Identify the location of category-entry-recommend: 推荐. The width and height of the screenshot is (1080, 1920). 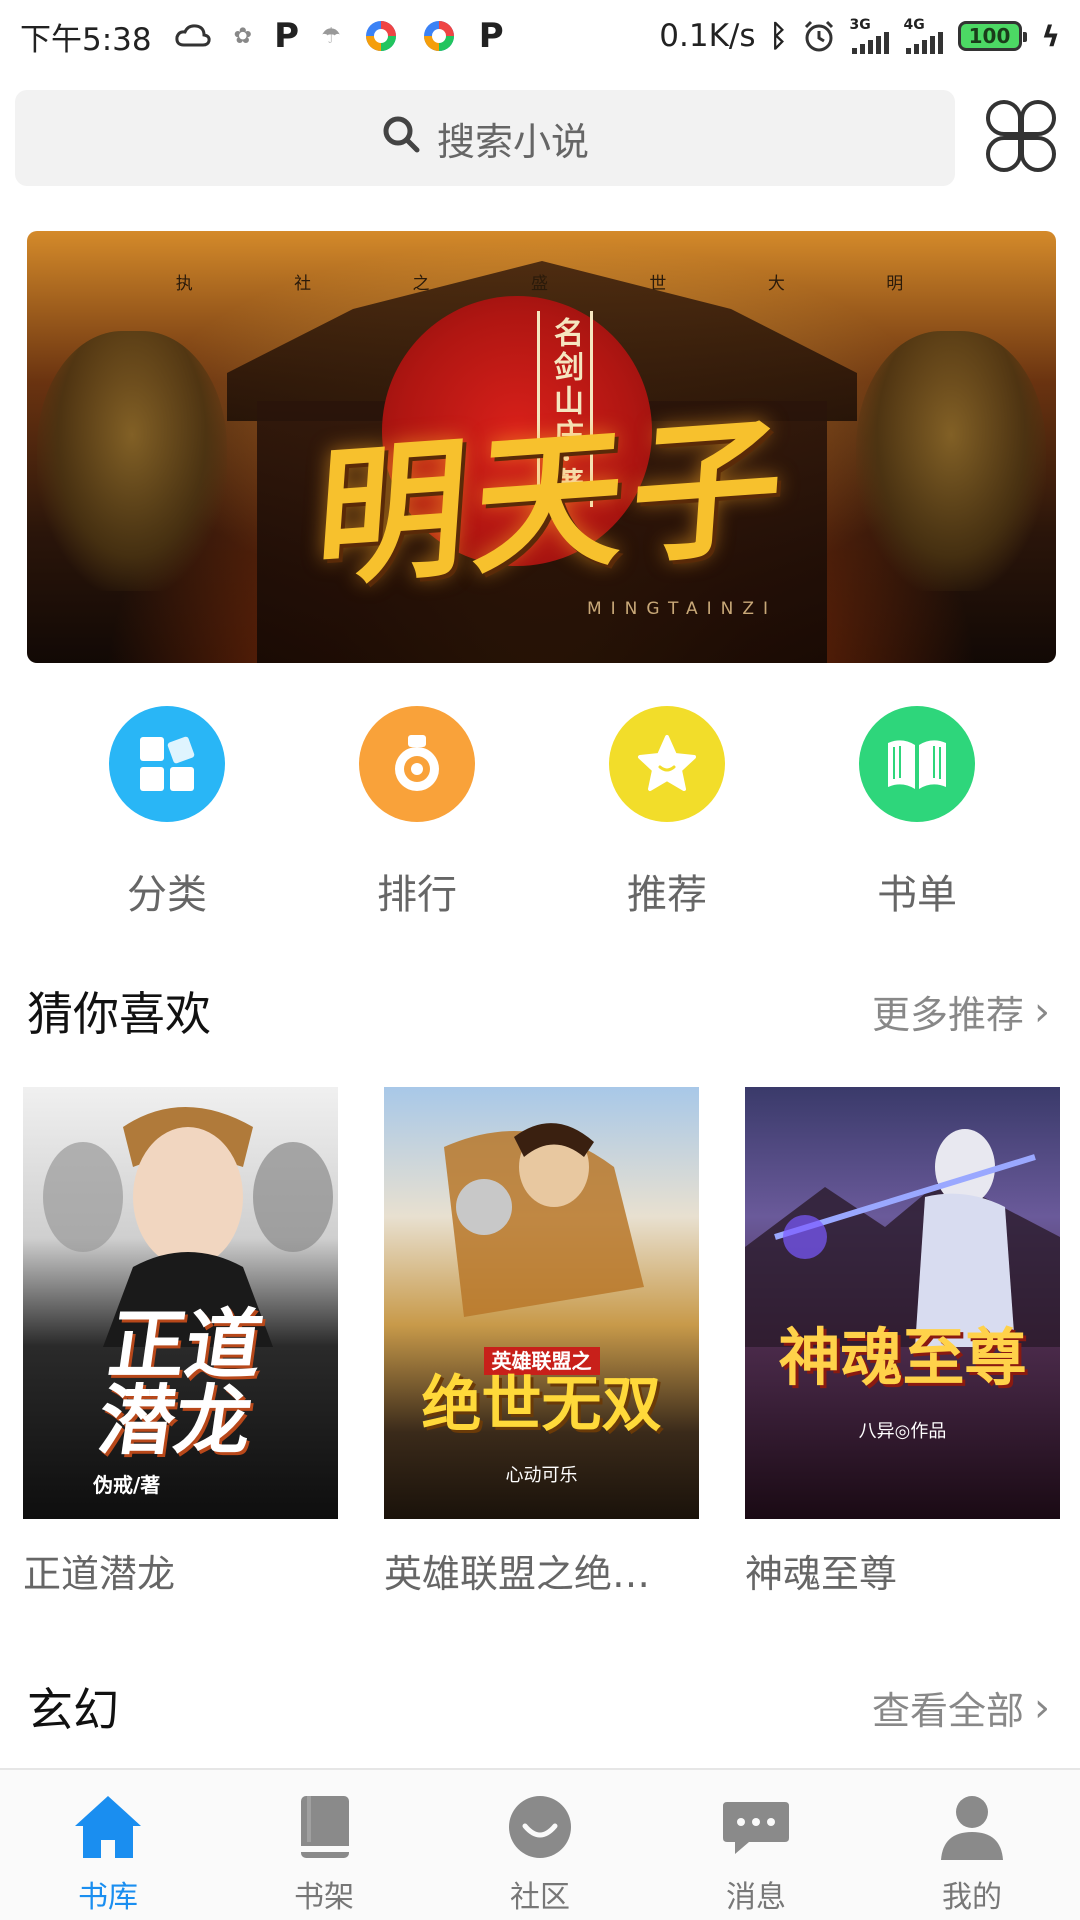
(667, 813).